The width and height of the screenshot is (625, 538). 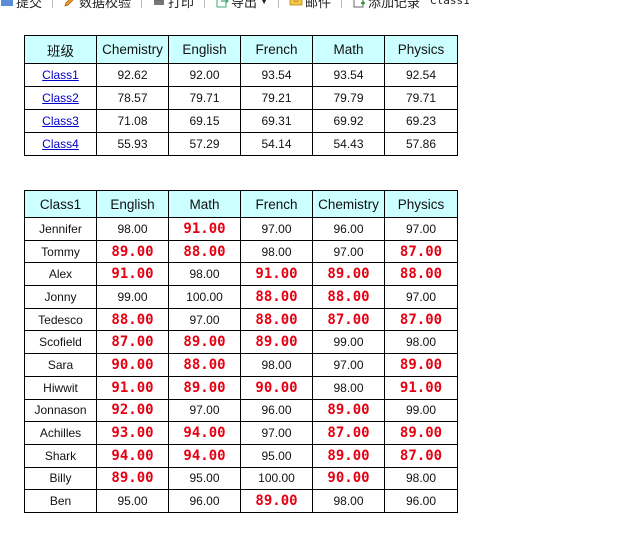 I want to click on class-link: Class1, so click(x=60, y=75).